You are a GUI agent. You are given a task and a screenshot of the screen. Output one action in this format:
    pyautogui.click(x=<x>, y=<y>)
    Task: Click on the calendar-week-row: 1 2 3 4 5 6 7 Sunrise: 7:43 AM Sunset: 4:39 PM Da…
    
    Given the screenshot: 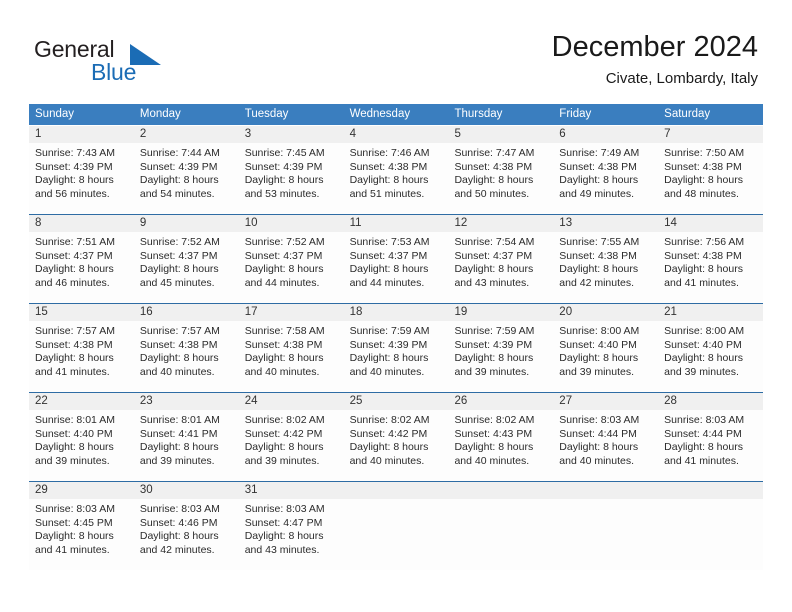 What is the action you would take?
    pyautogui.click(x=396, y=169)
    